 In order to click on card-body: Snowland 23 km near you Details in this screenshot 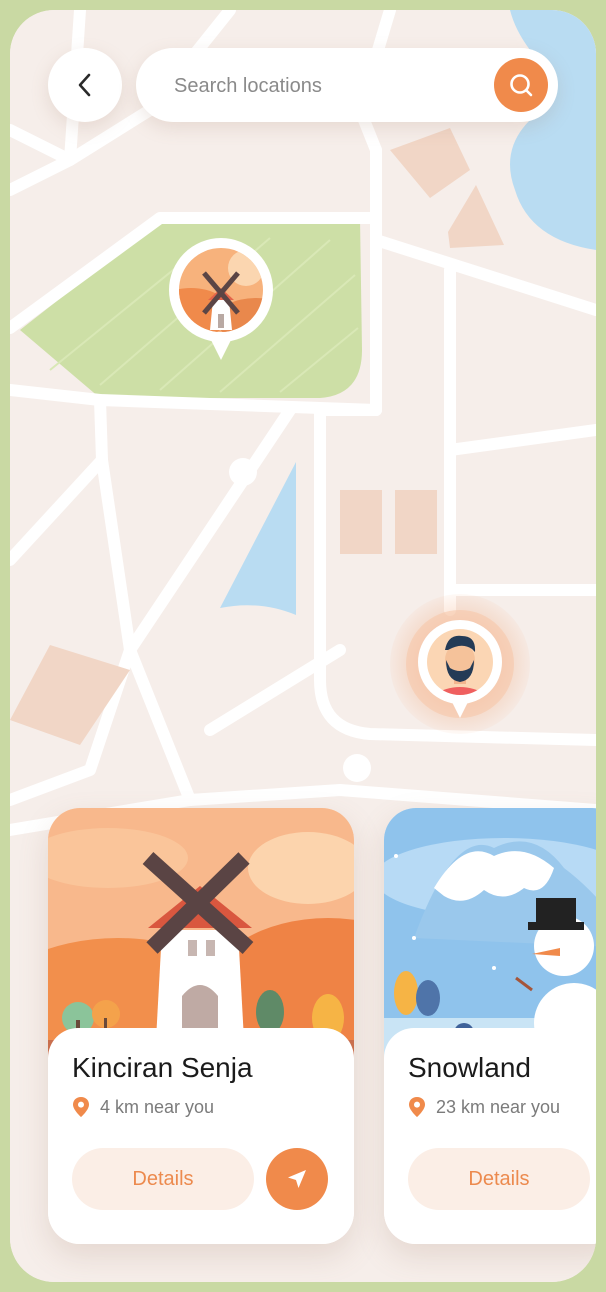, I will do `click(490, 1136)`.